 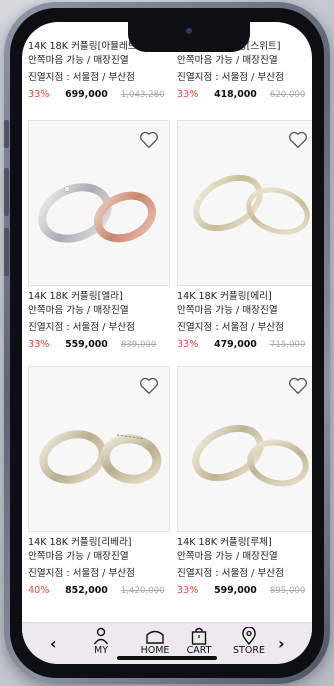 What do you see at coordinates (235, 590) in the screenshot?
I see `sale-price: 599,000` at bounding box center [235, 590].